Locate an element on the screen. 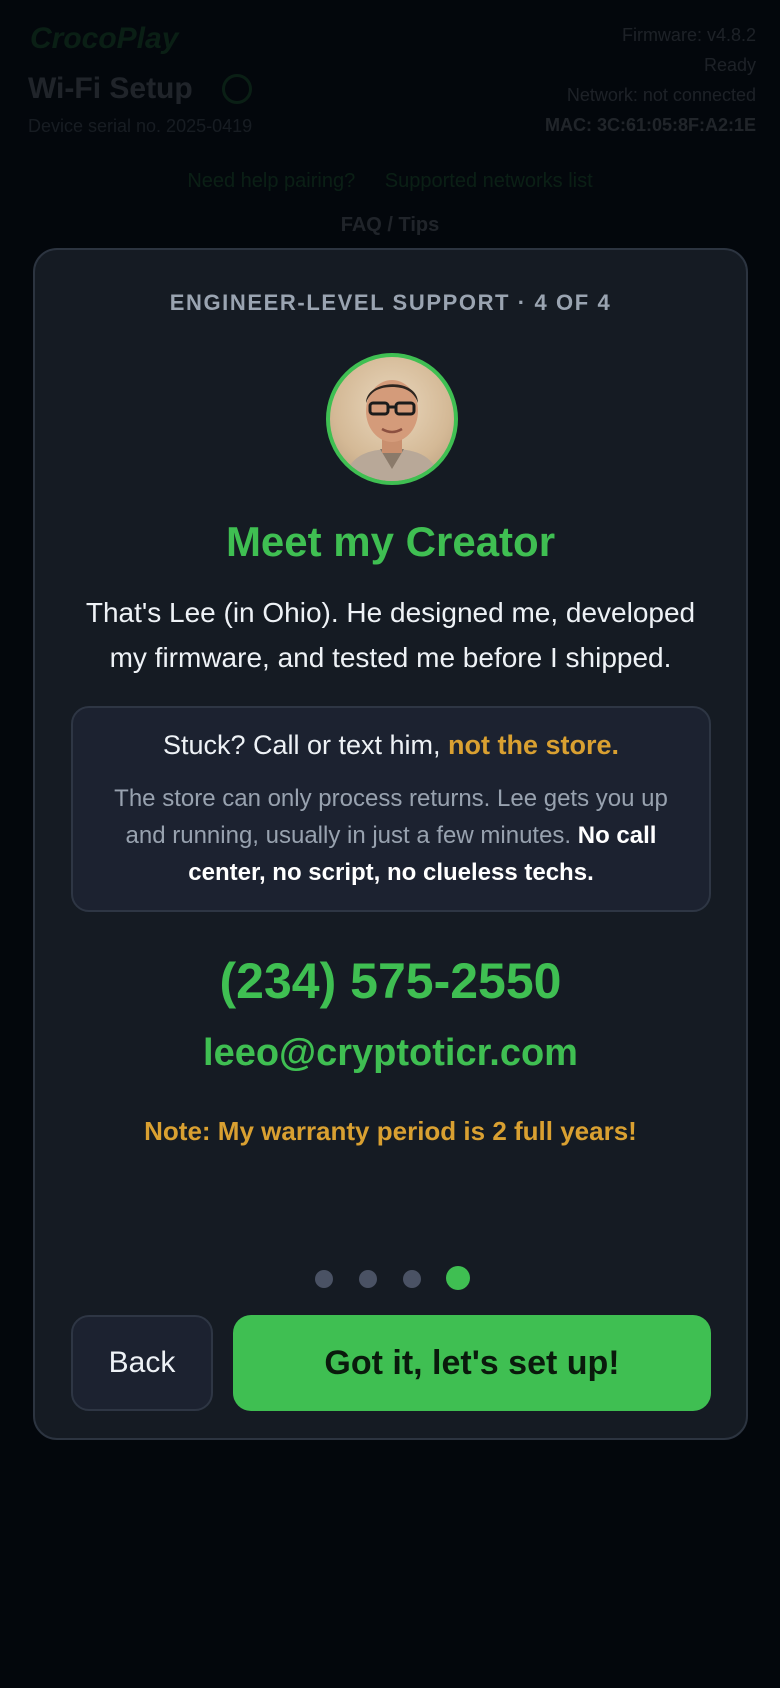  status-line: MAC: 3C:61:05:8F:A2:1E is located at coordinates (650, 125).